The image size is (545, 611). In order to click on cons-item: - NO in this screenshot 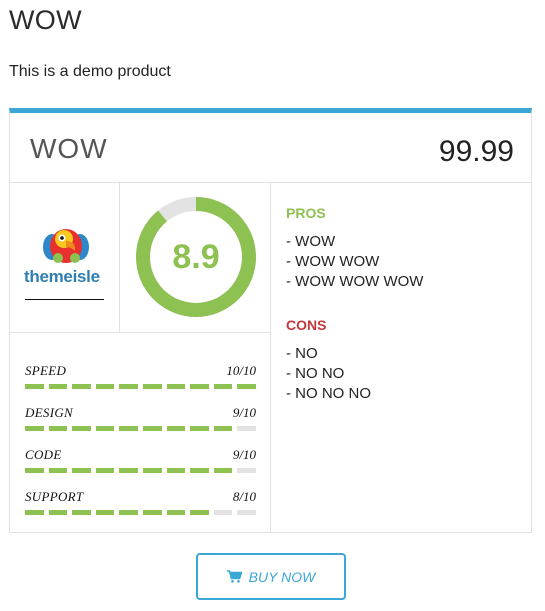, I will do `click(302, 353)`.